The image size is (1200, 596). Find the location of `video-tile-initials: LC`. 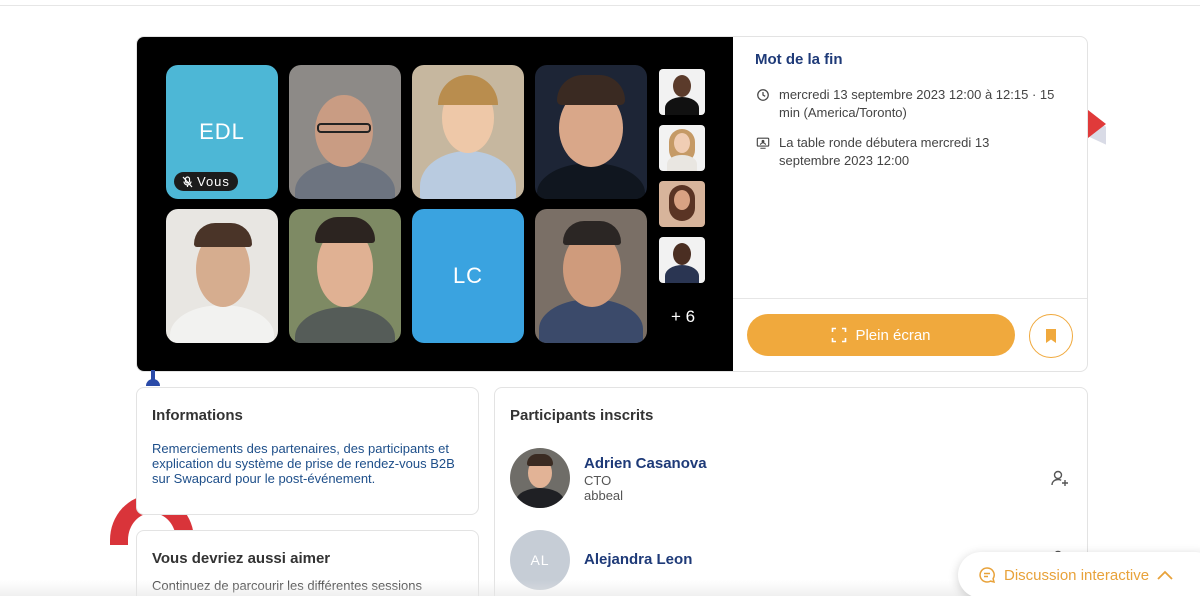

video-tile-initials: LC is located at coordinates (468, 276).